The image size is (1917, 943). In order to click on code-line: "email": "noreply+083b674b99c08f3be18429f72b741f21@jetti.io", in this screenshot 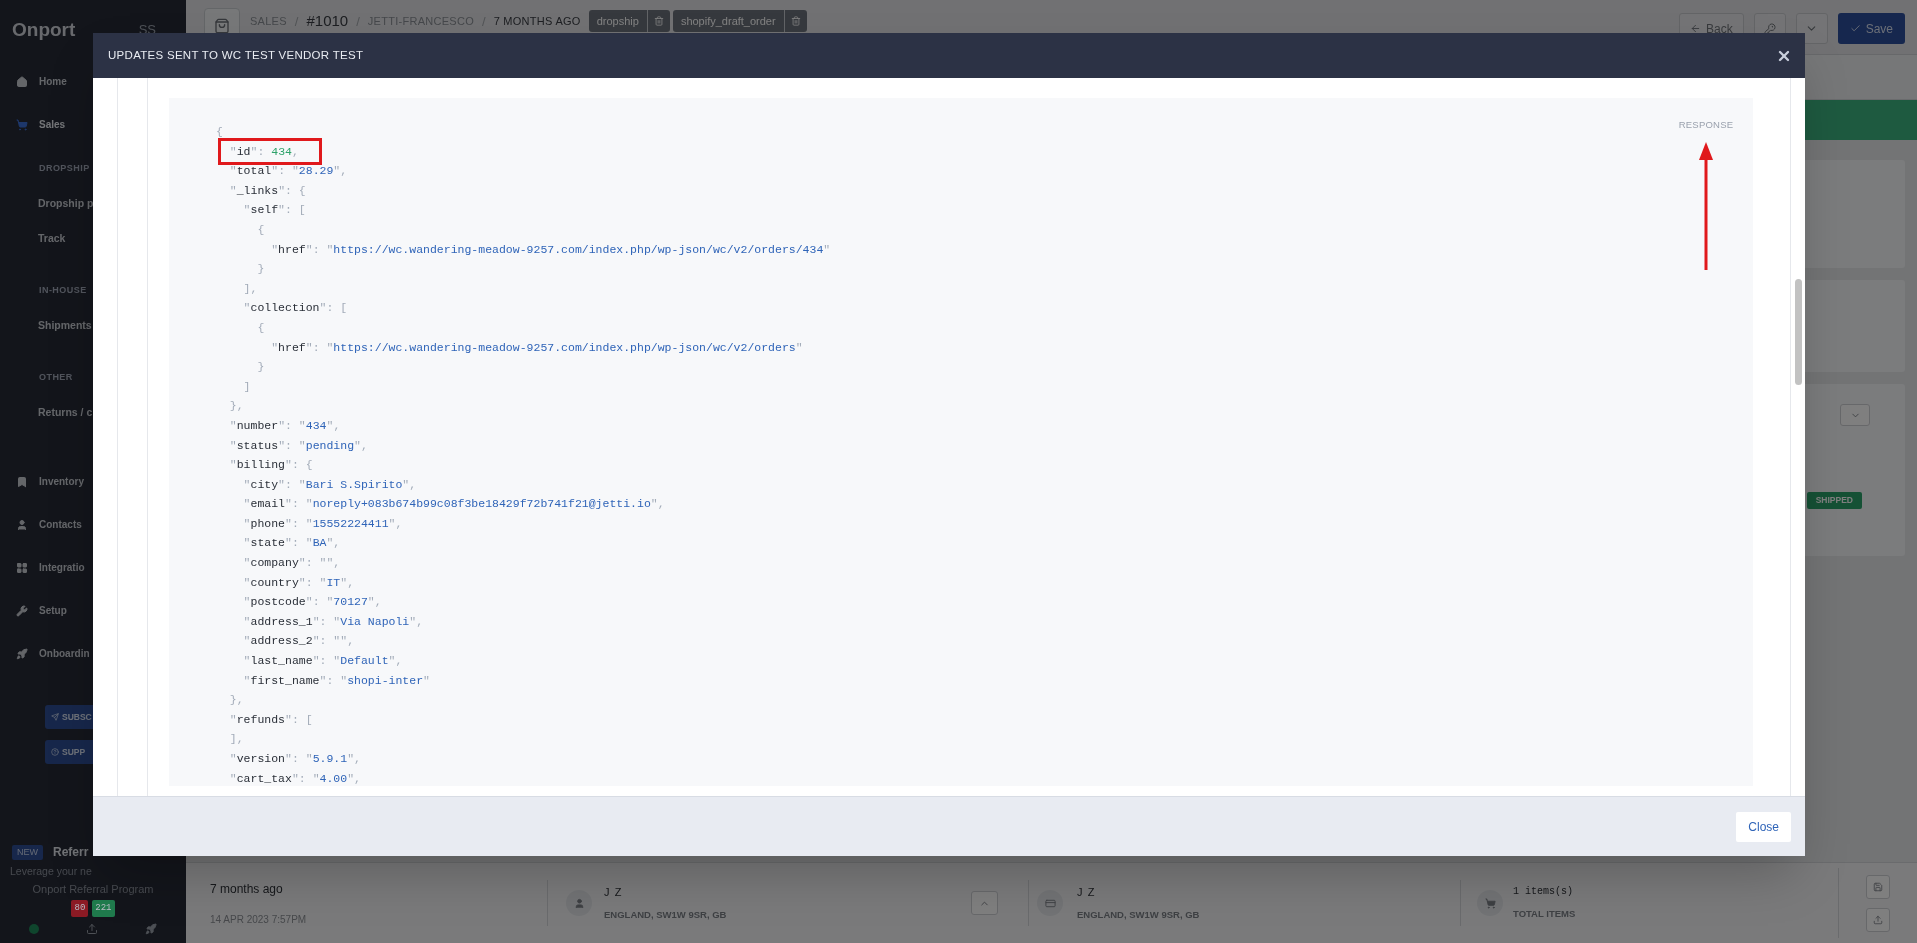, I will do `click(454, 504)`.